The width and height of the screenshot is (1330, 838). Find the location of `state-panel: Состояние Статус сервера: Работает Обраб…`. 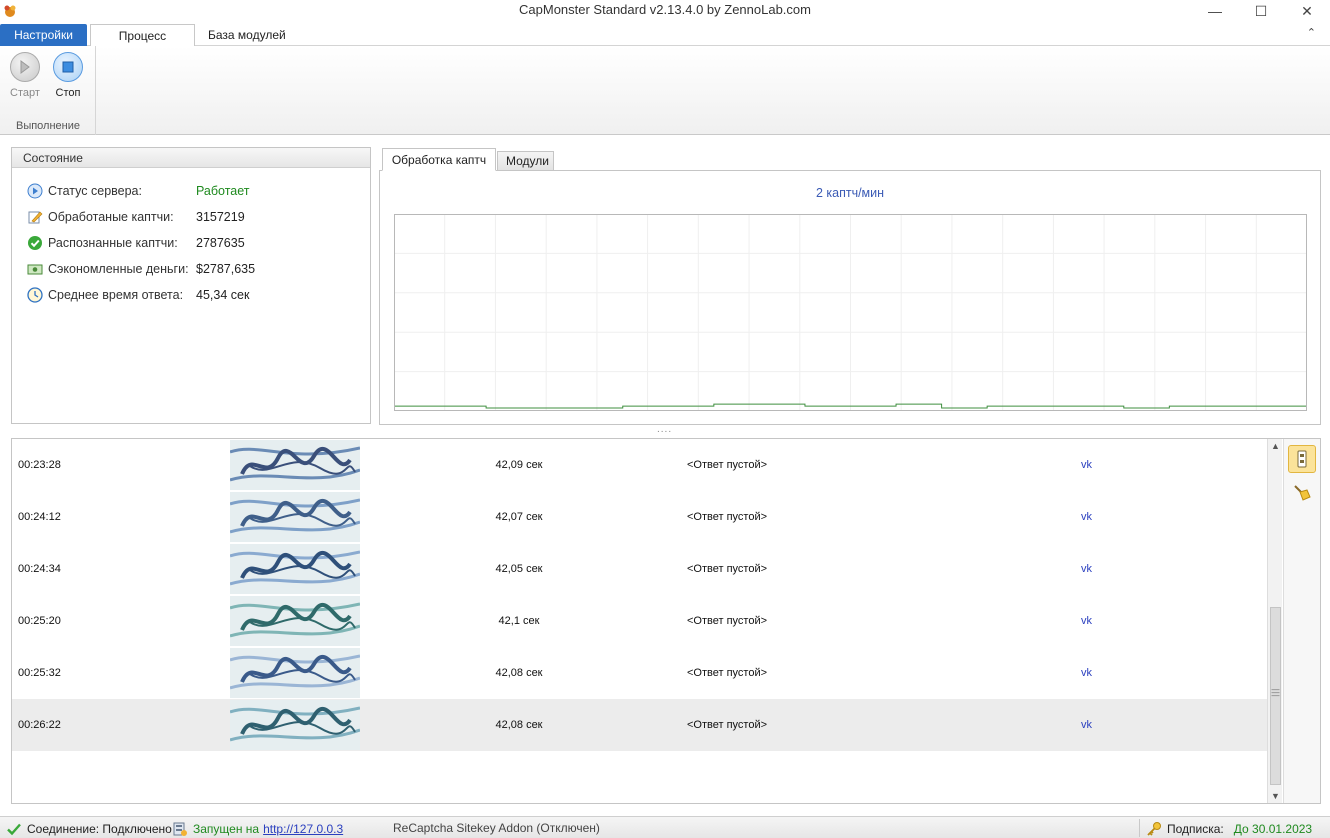

state-panel: Состояние Статус сервера: Работает Обраб… is located at coordinates (191, 285).